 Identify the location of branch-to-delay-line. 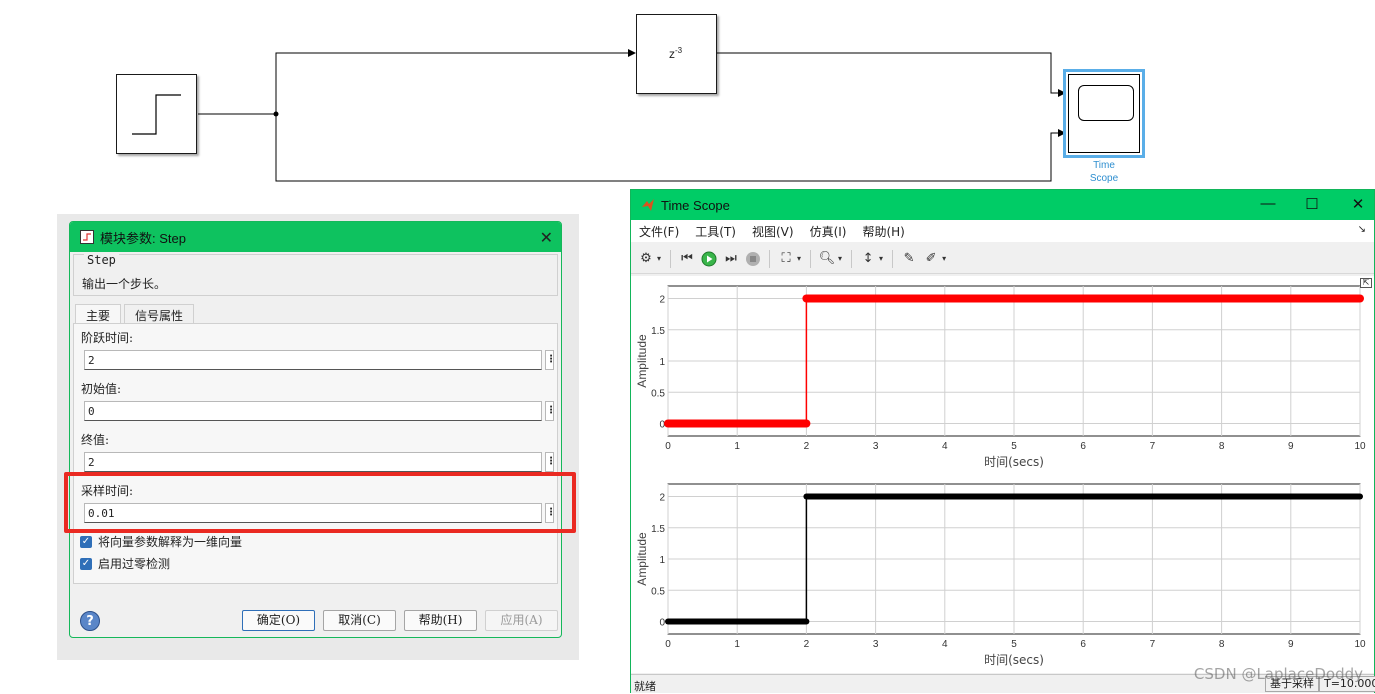
(451, 83).